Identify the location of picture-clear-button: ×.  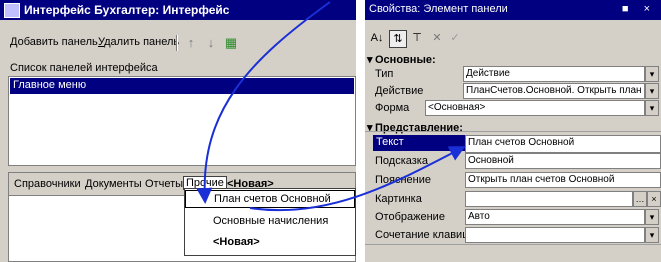
(654, 199).